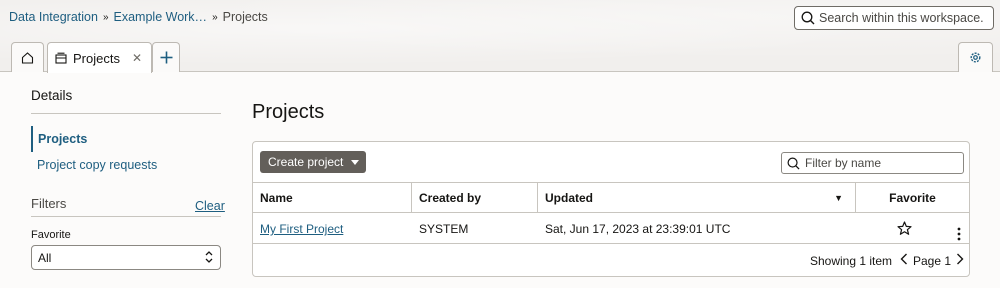 This screenshot has height=288, width=1000. I want to click on filter-by-name, so click(872, 163).